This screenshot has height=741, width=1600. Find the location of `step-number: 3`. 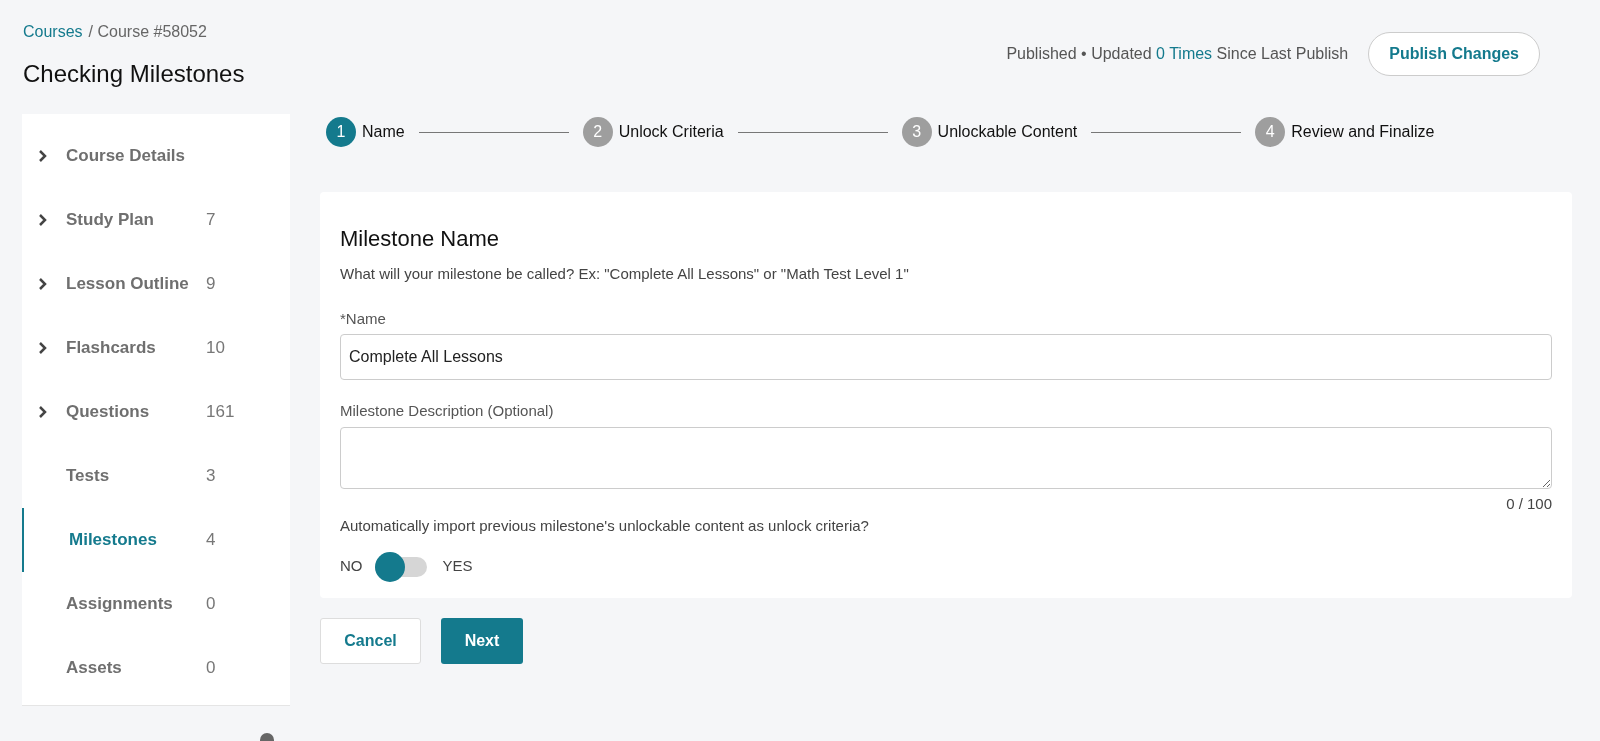

step-number: 3 is located at coordinates (916, 132).